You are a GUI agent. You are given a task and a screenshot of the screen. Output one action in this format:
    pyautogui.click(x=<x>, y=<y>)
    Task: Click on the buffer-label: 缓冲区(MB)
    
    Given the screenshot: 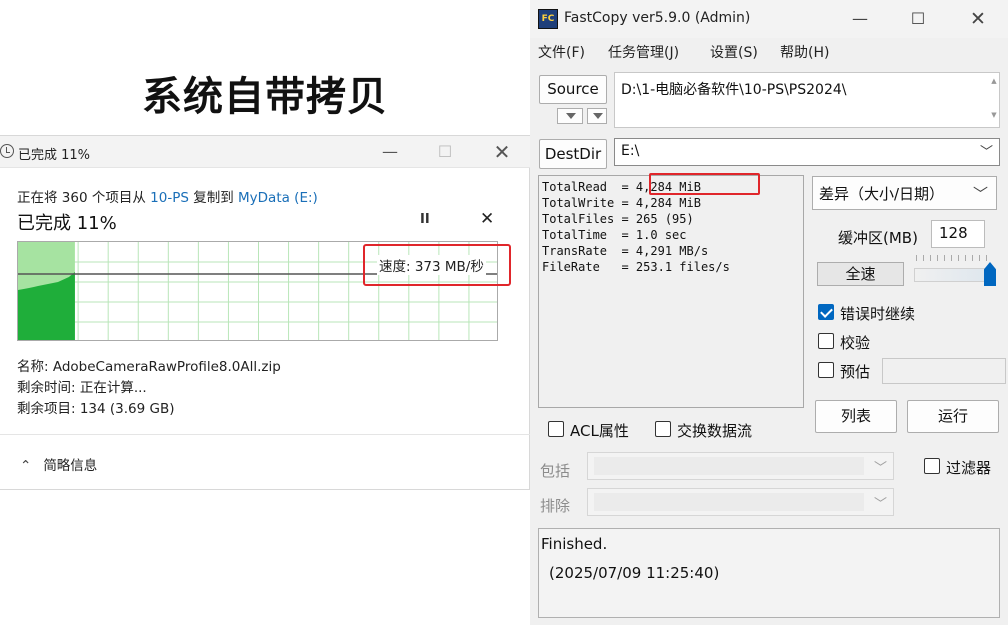 What is the action you would take?
    pyautogui.click(x=878, y=238)
    